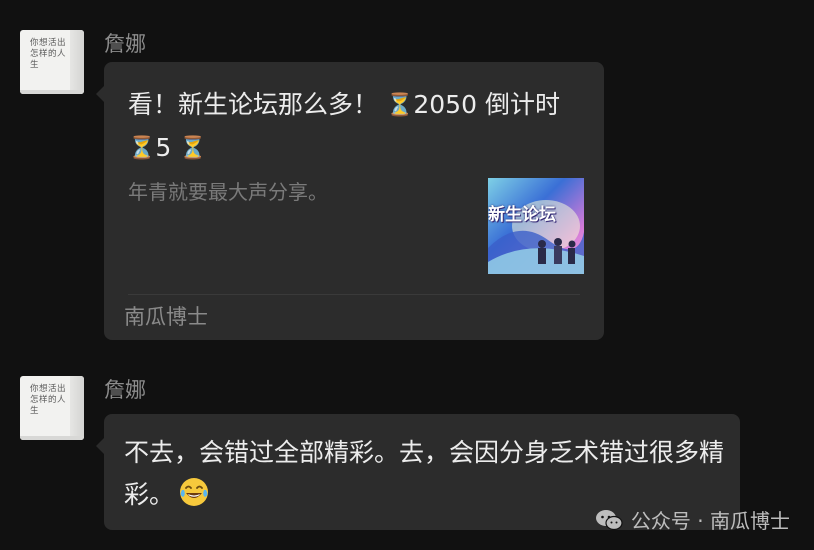  What do you see at coordinates (424, 473) in the screenshot?
I see `message-text: 不去，会错过全部精彩。去，会因分身乏术错过很多精彩。` at bounding box center [424, 473].